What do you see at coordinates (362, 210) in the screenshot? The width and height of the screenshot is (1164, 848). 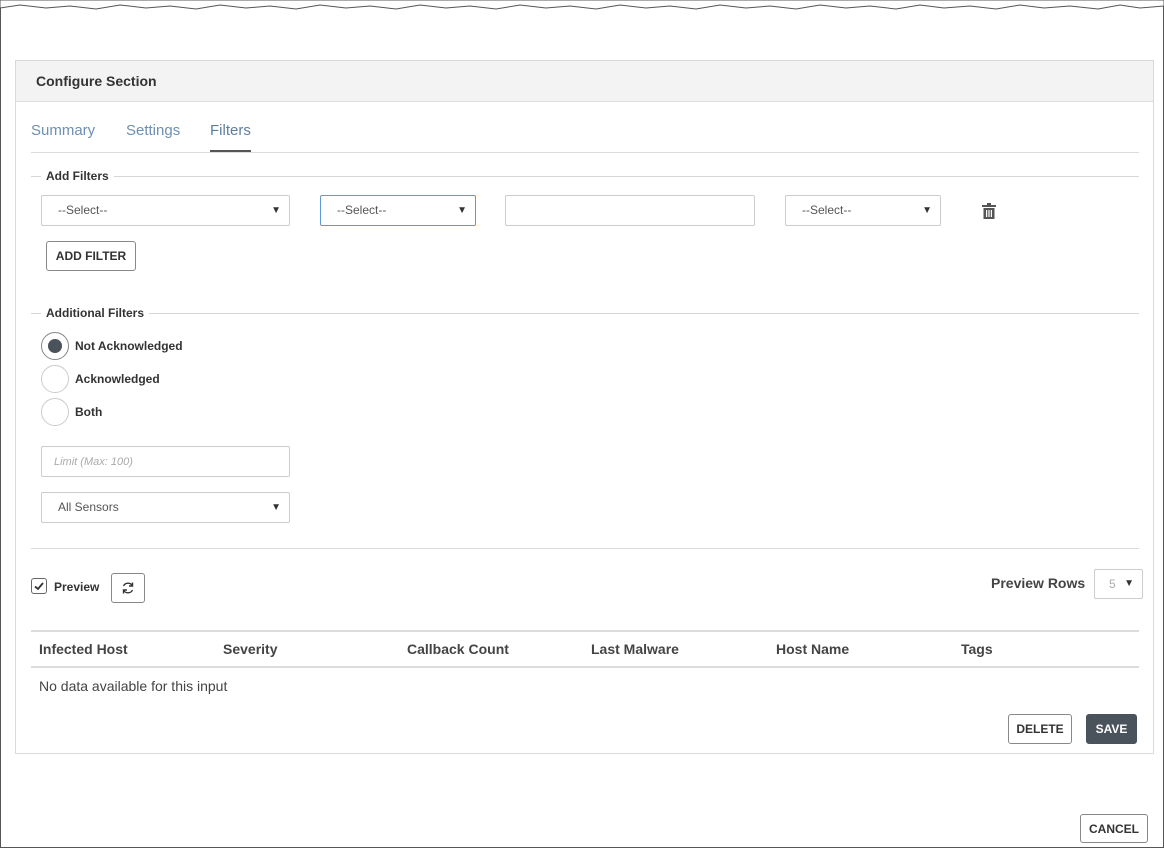 I see `filter-operator-value: --Select--` at bounding box center [362, 210].